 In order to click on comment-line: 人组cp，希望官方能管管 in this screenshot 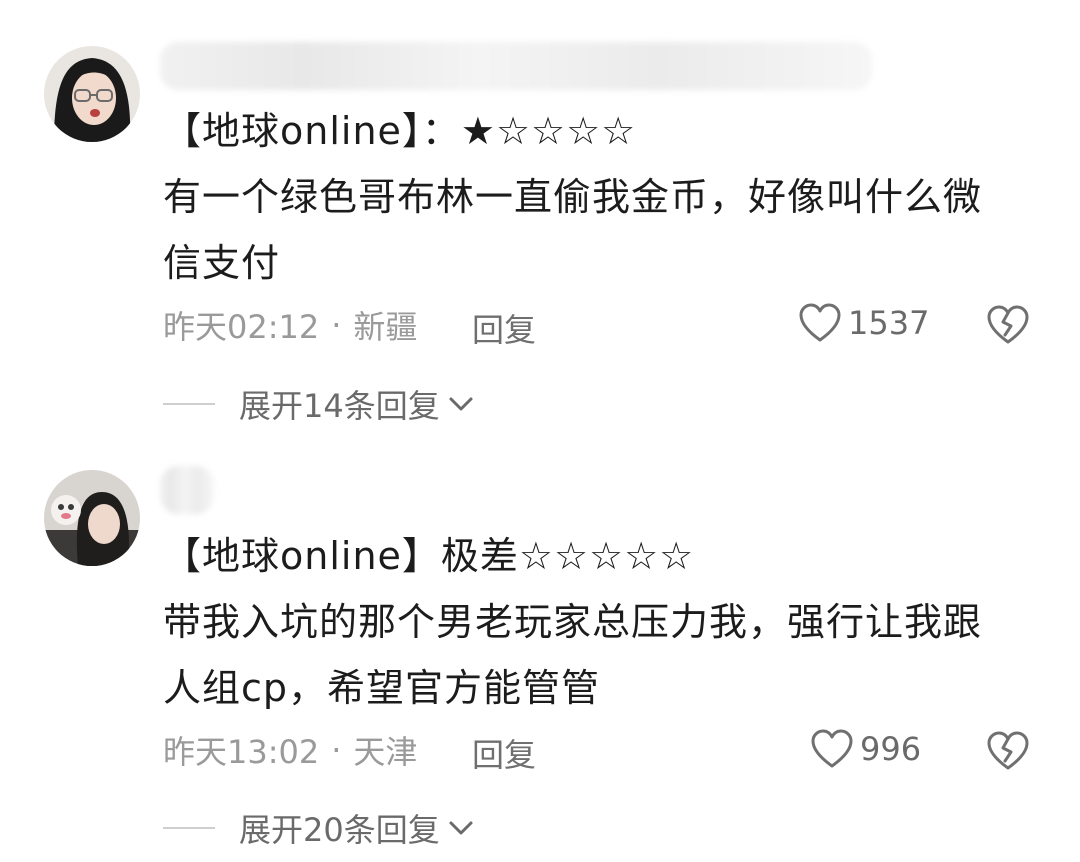, I will do `click(382, 688)`.